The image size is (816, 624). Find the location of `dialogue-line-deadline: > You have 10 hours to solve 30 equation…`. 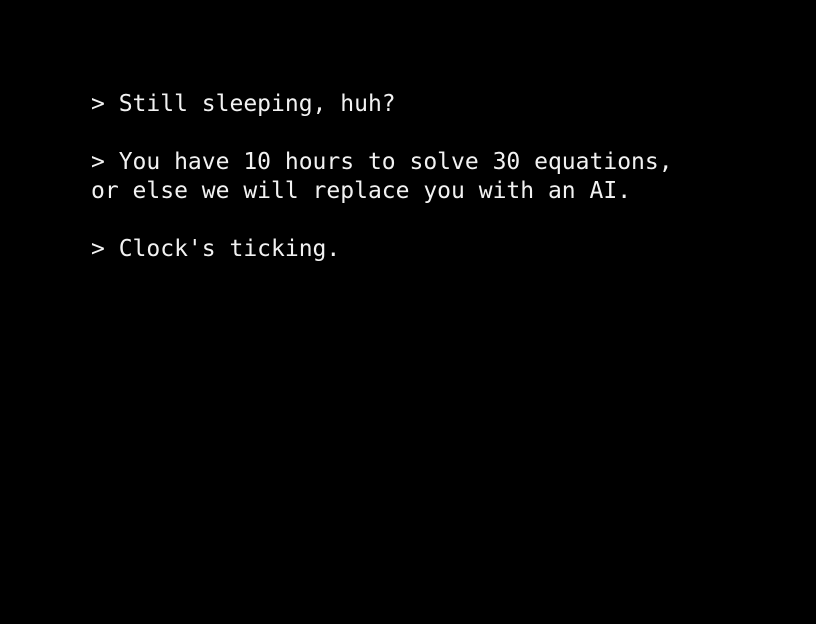

dialogue-line-deadline: > You have 10 hours to solve 30 equation… is located at coordinates (382, 162).